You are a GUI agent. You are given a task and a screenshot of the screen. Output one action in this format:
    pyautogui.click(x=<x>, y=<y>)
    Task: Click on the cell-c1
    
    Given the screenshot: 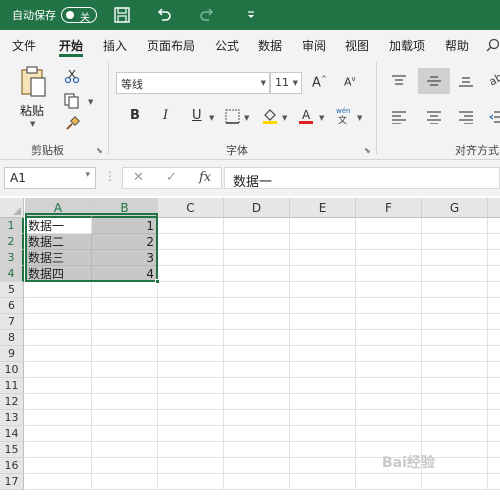 What is the action you would take?
    pyautogui.click(x=191, y=226)
    